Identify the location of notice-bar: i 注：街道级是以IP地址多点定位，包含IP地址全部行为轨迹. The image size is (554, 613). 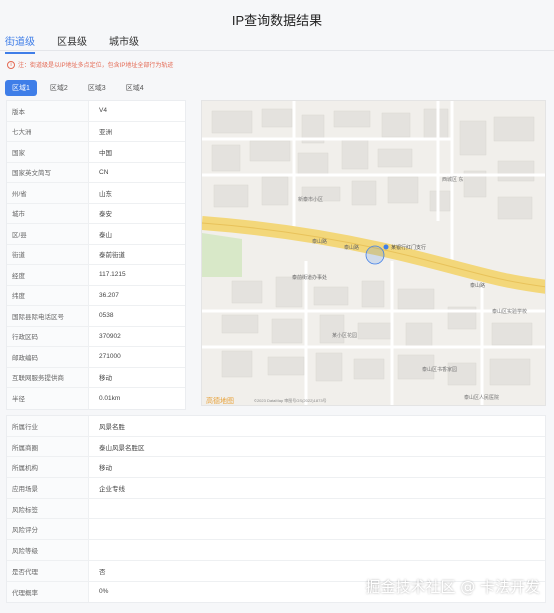
(90, 64).